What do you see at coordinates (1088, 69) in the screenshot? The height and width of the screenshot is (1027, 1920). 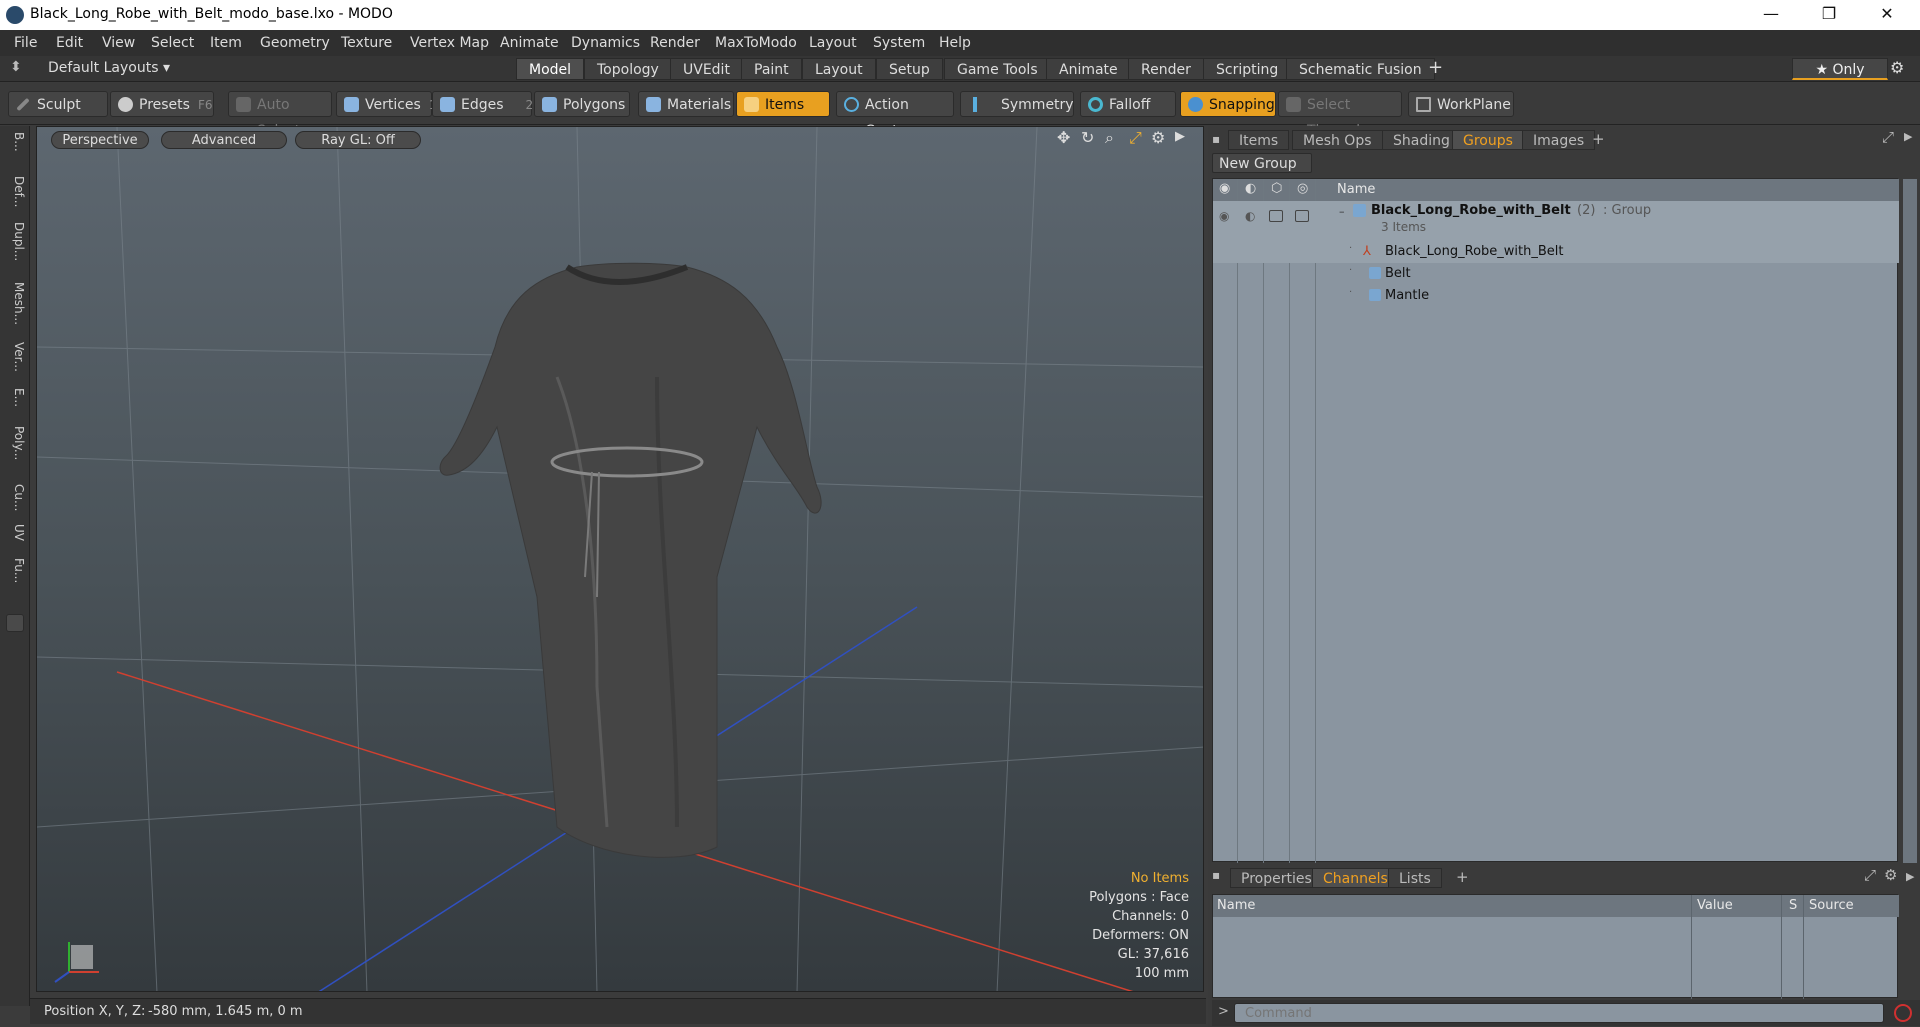 I see `tab-animate: Animate` at bounding box center [1088, 69].